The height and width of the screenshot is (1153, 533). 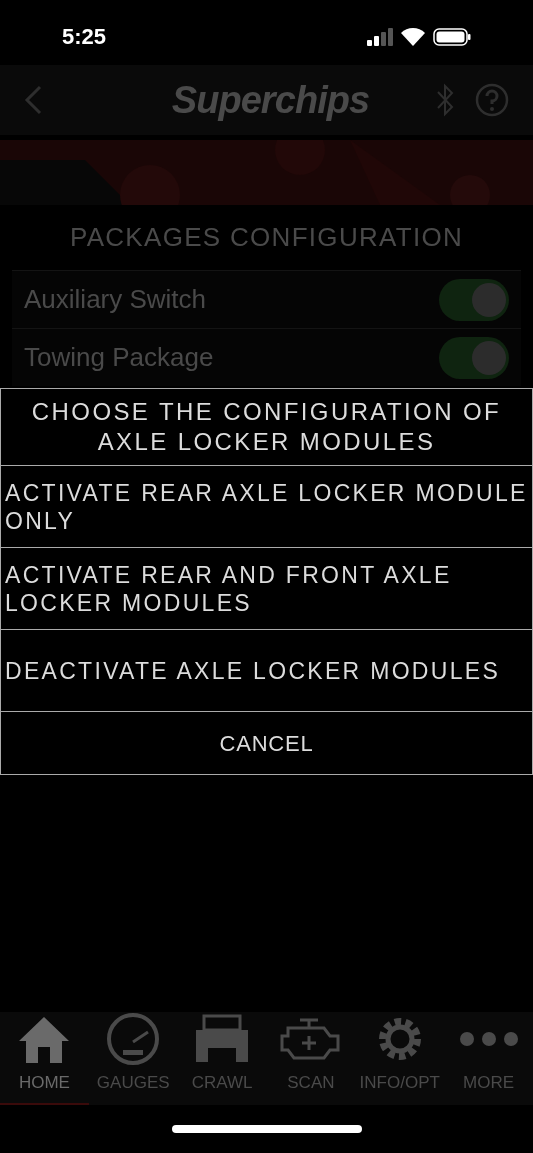 I want to click on tab-bar-item: GAUGES, so click(x=133, y=1058).